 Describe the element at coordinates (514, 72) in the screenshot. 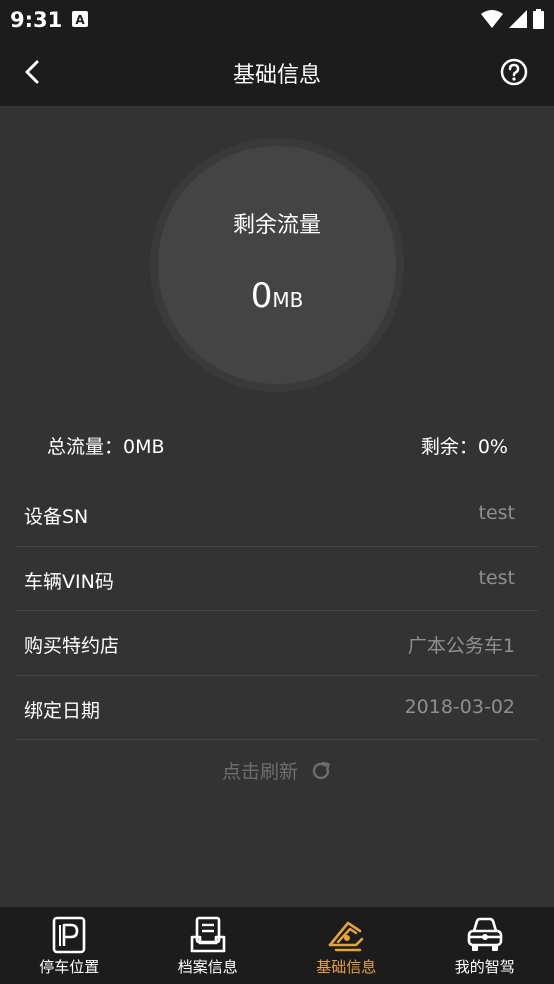

I see `help-icon` at that location.